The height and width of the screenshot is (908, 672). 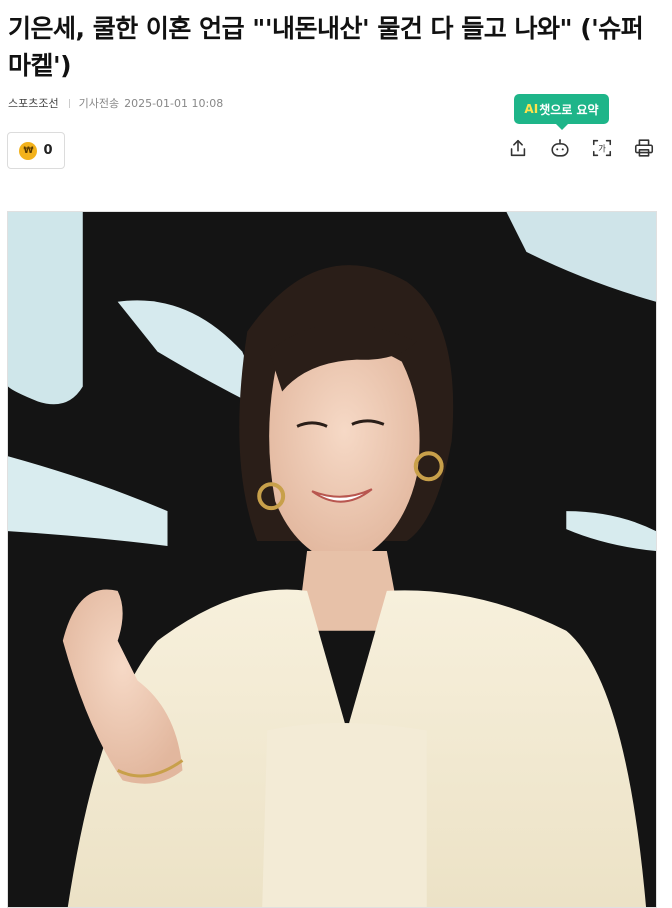 What do you see at coordinates (174, 103) in the screenshot?
I see `article-date: 2025-01-01 10:08` at bounding box center [174, 103].